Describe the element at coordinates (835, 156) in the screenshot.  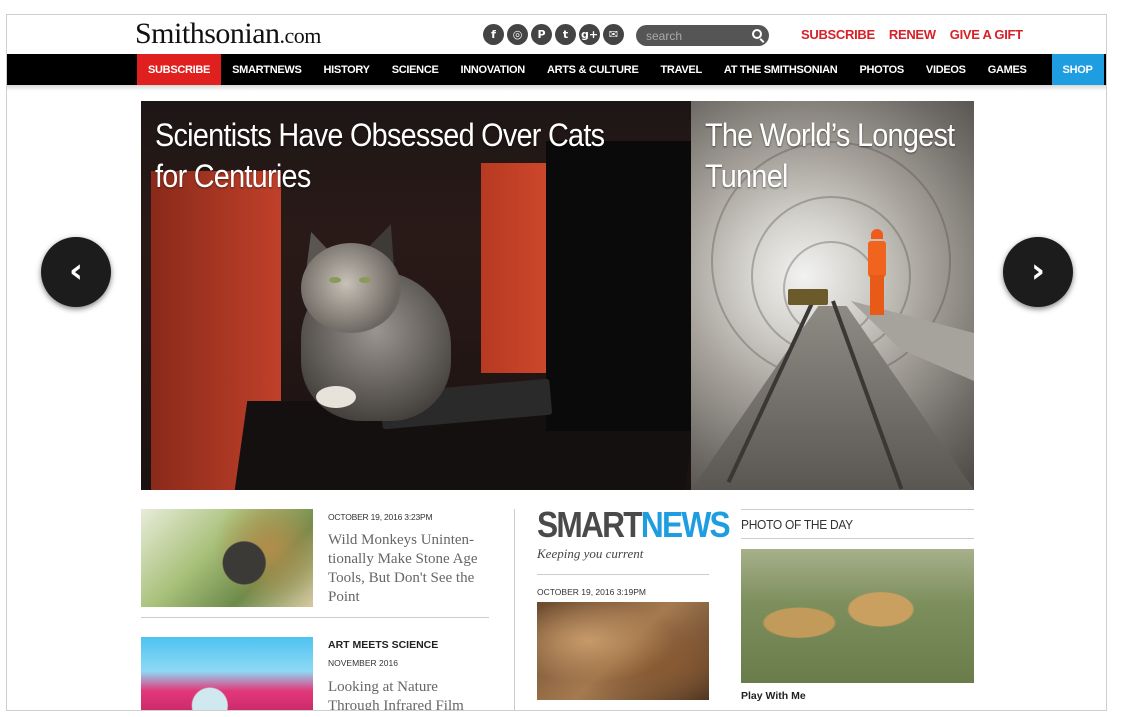
I see `hero-title-tunnel: The World’s Longest Tunnel` at that location.